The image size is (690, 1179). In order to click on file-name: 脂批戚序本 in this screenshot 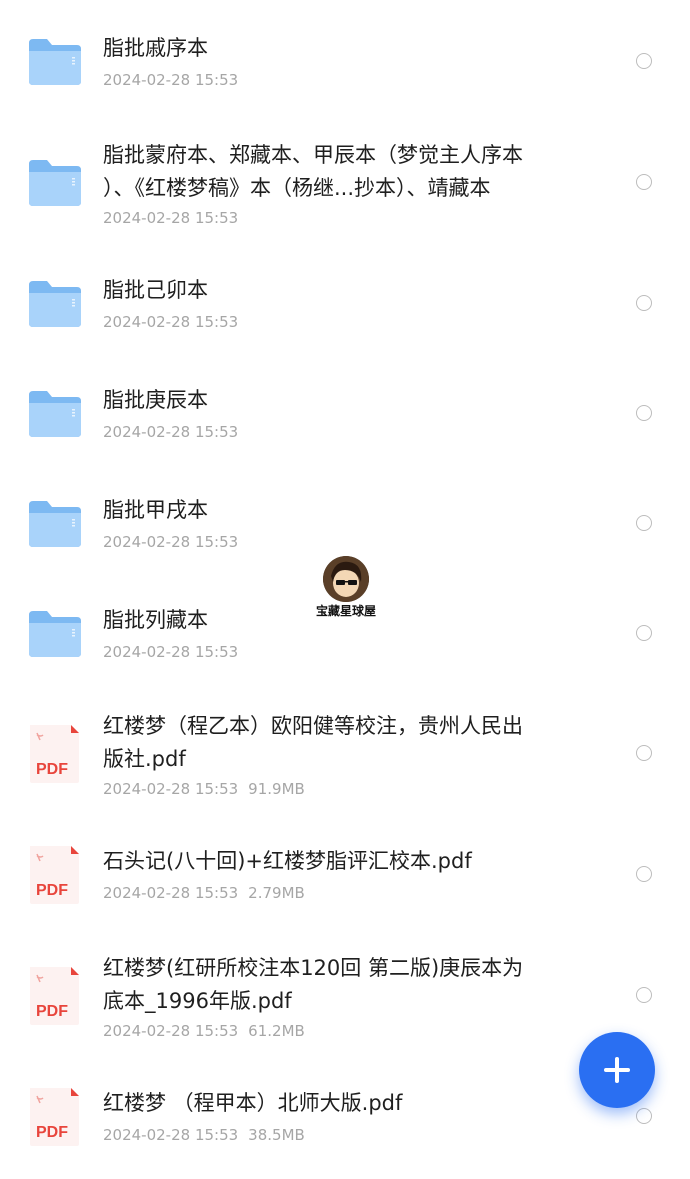, I will do `click(155, 48)`.